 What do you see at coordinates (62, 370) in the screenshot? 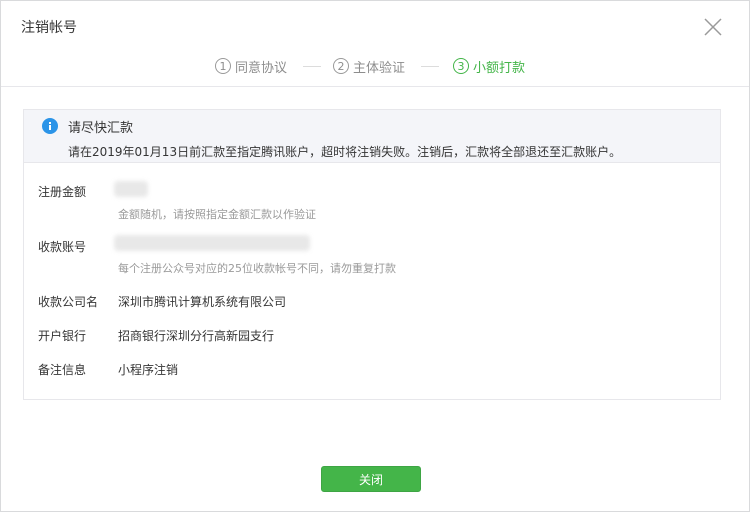
I see `memo-label: 备注信息` at bounding box center [62, 370].